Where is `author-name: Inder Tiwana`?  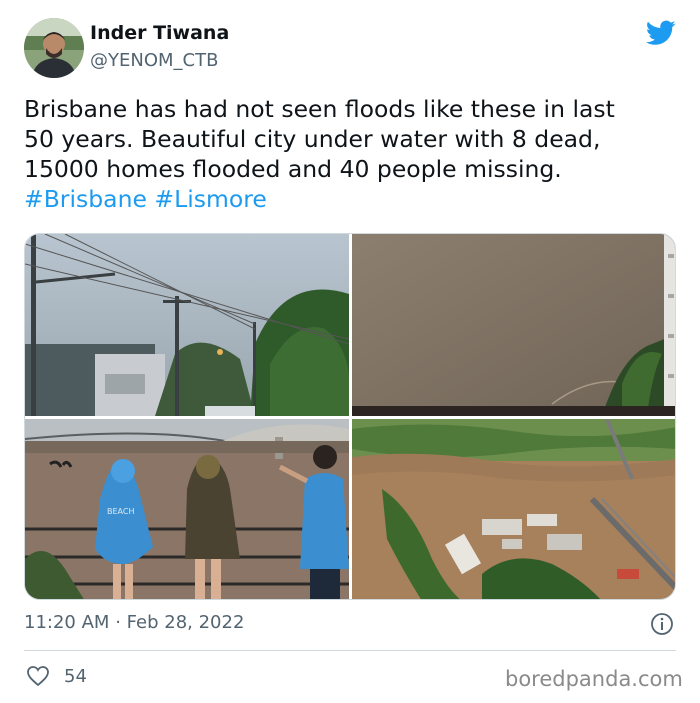 author-name: Inder Tiwana is located at coordinates (159, 33).